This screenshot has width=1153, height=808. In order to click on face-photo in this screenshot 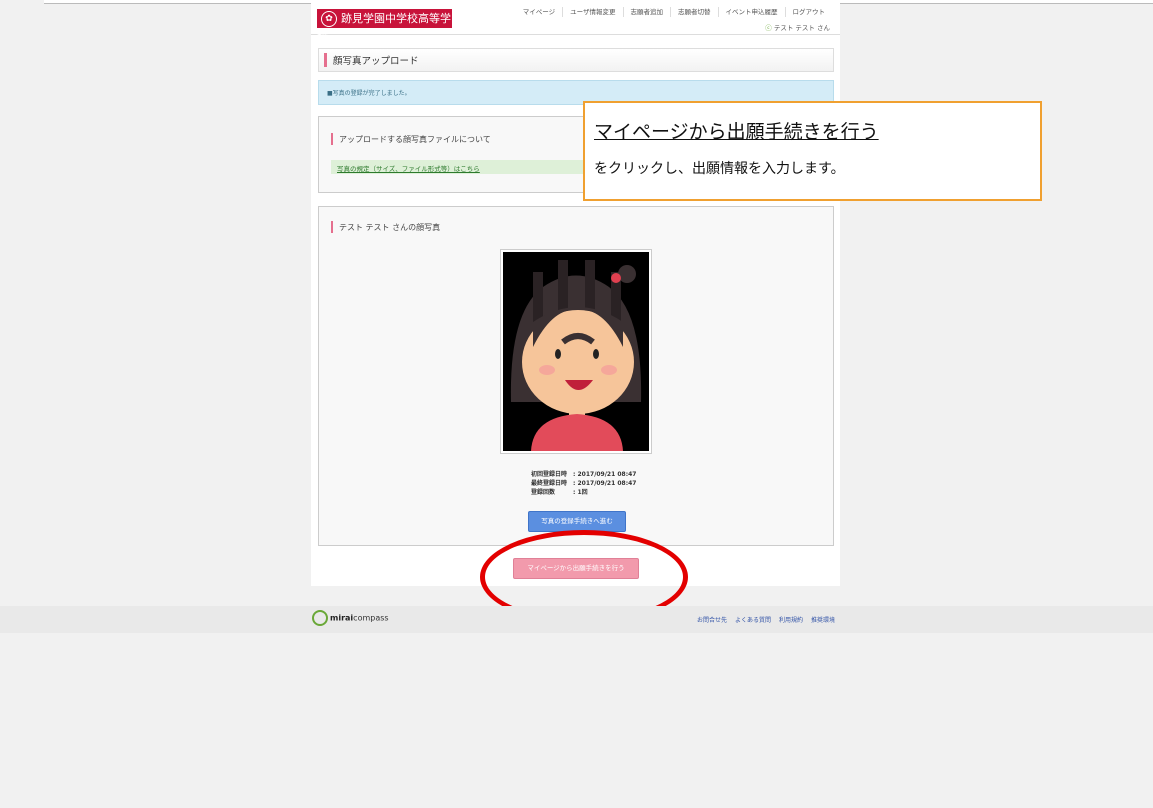, I will do `click(576, 351)`.